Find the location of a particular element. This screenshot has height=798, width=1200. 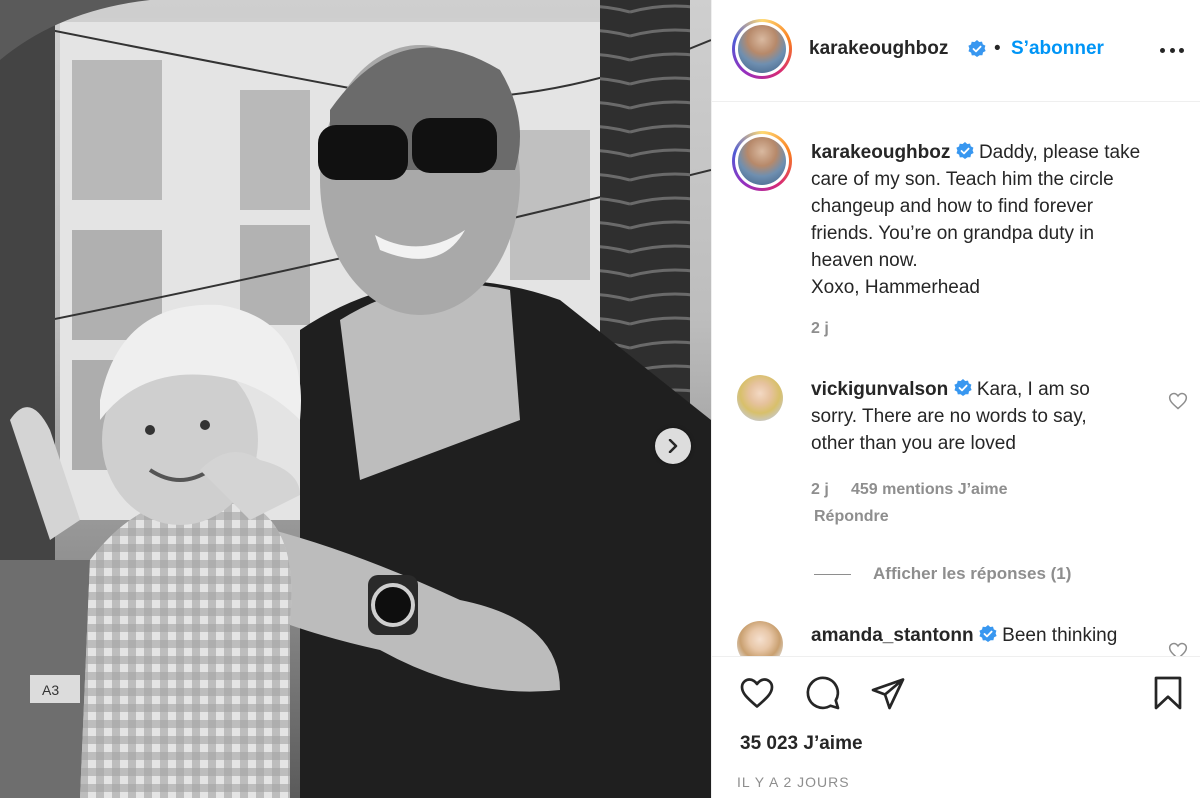

caption-line: Xoxo, Hammerhead is located at coordinates (895, 287).